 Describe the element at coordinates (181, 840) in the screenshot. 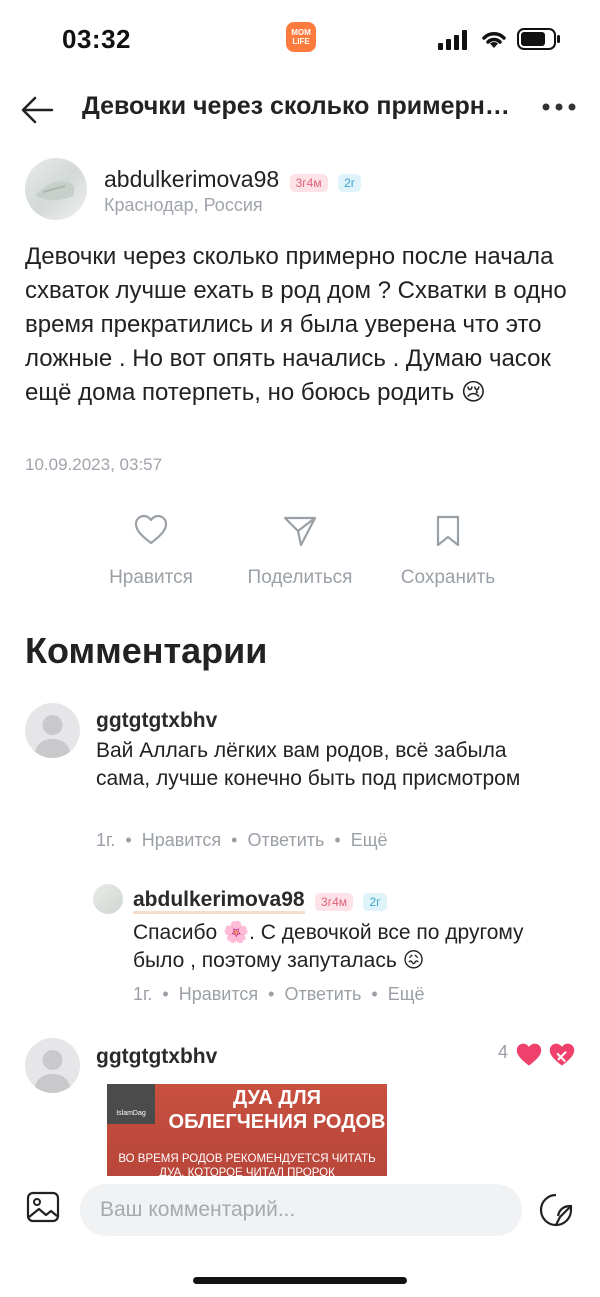

I see `comment-like-link: Нравится` at that location.